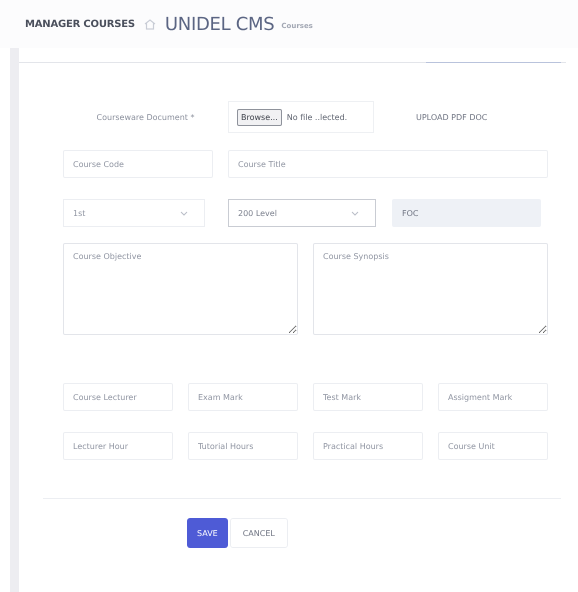  Describe the element at coordinates (259, 533) in the screenshot. I see `cancel-button: CANCEL` at that location.